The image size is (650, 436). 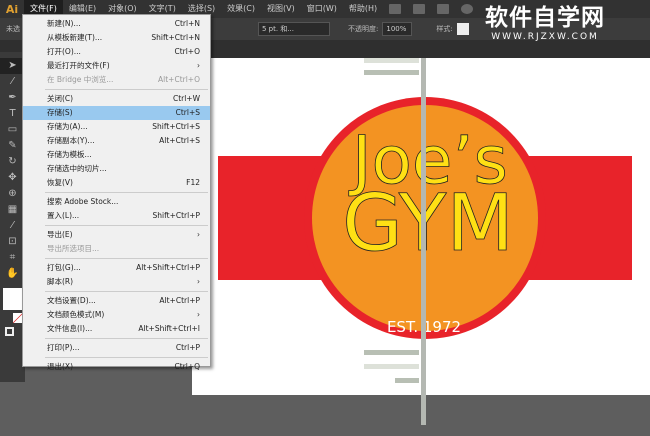 I want to click on watermark-url: WWW.RJZXW.COM, so click(x=545, y=37).